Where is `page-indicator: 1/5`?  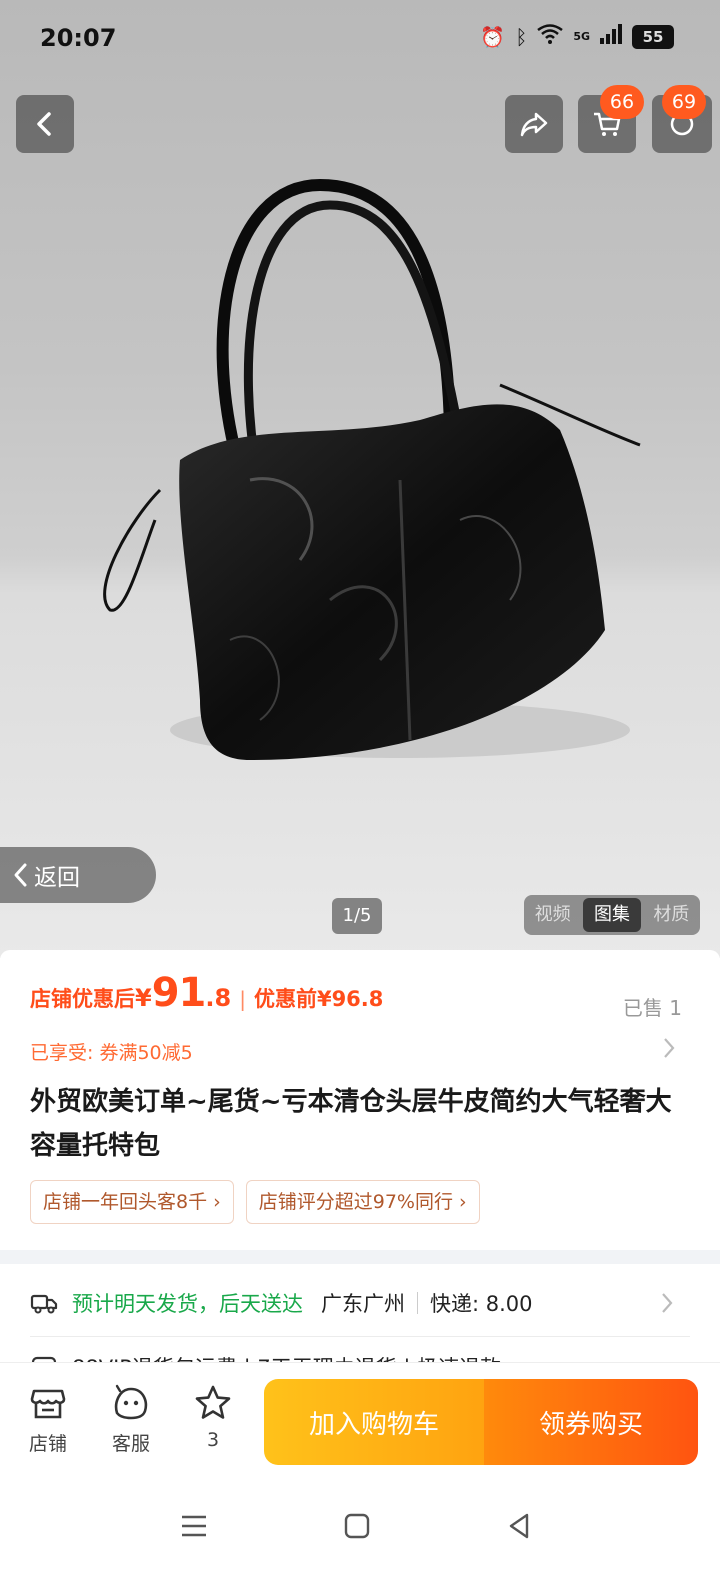 page-indicator: 1/5 is located at coordinates (357, 916).